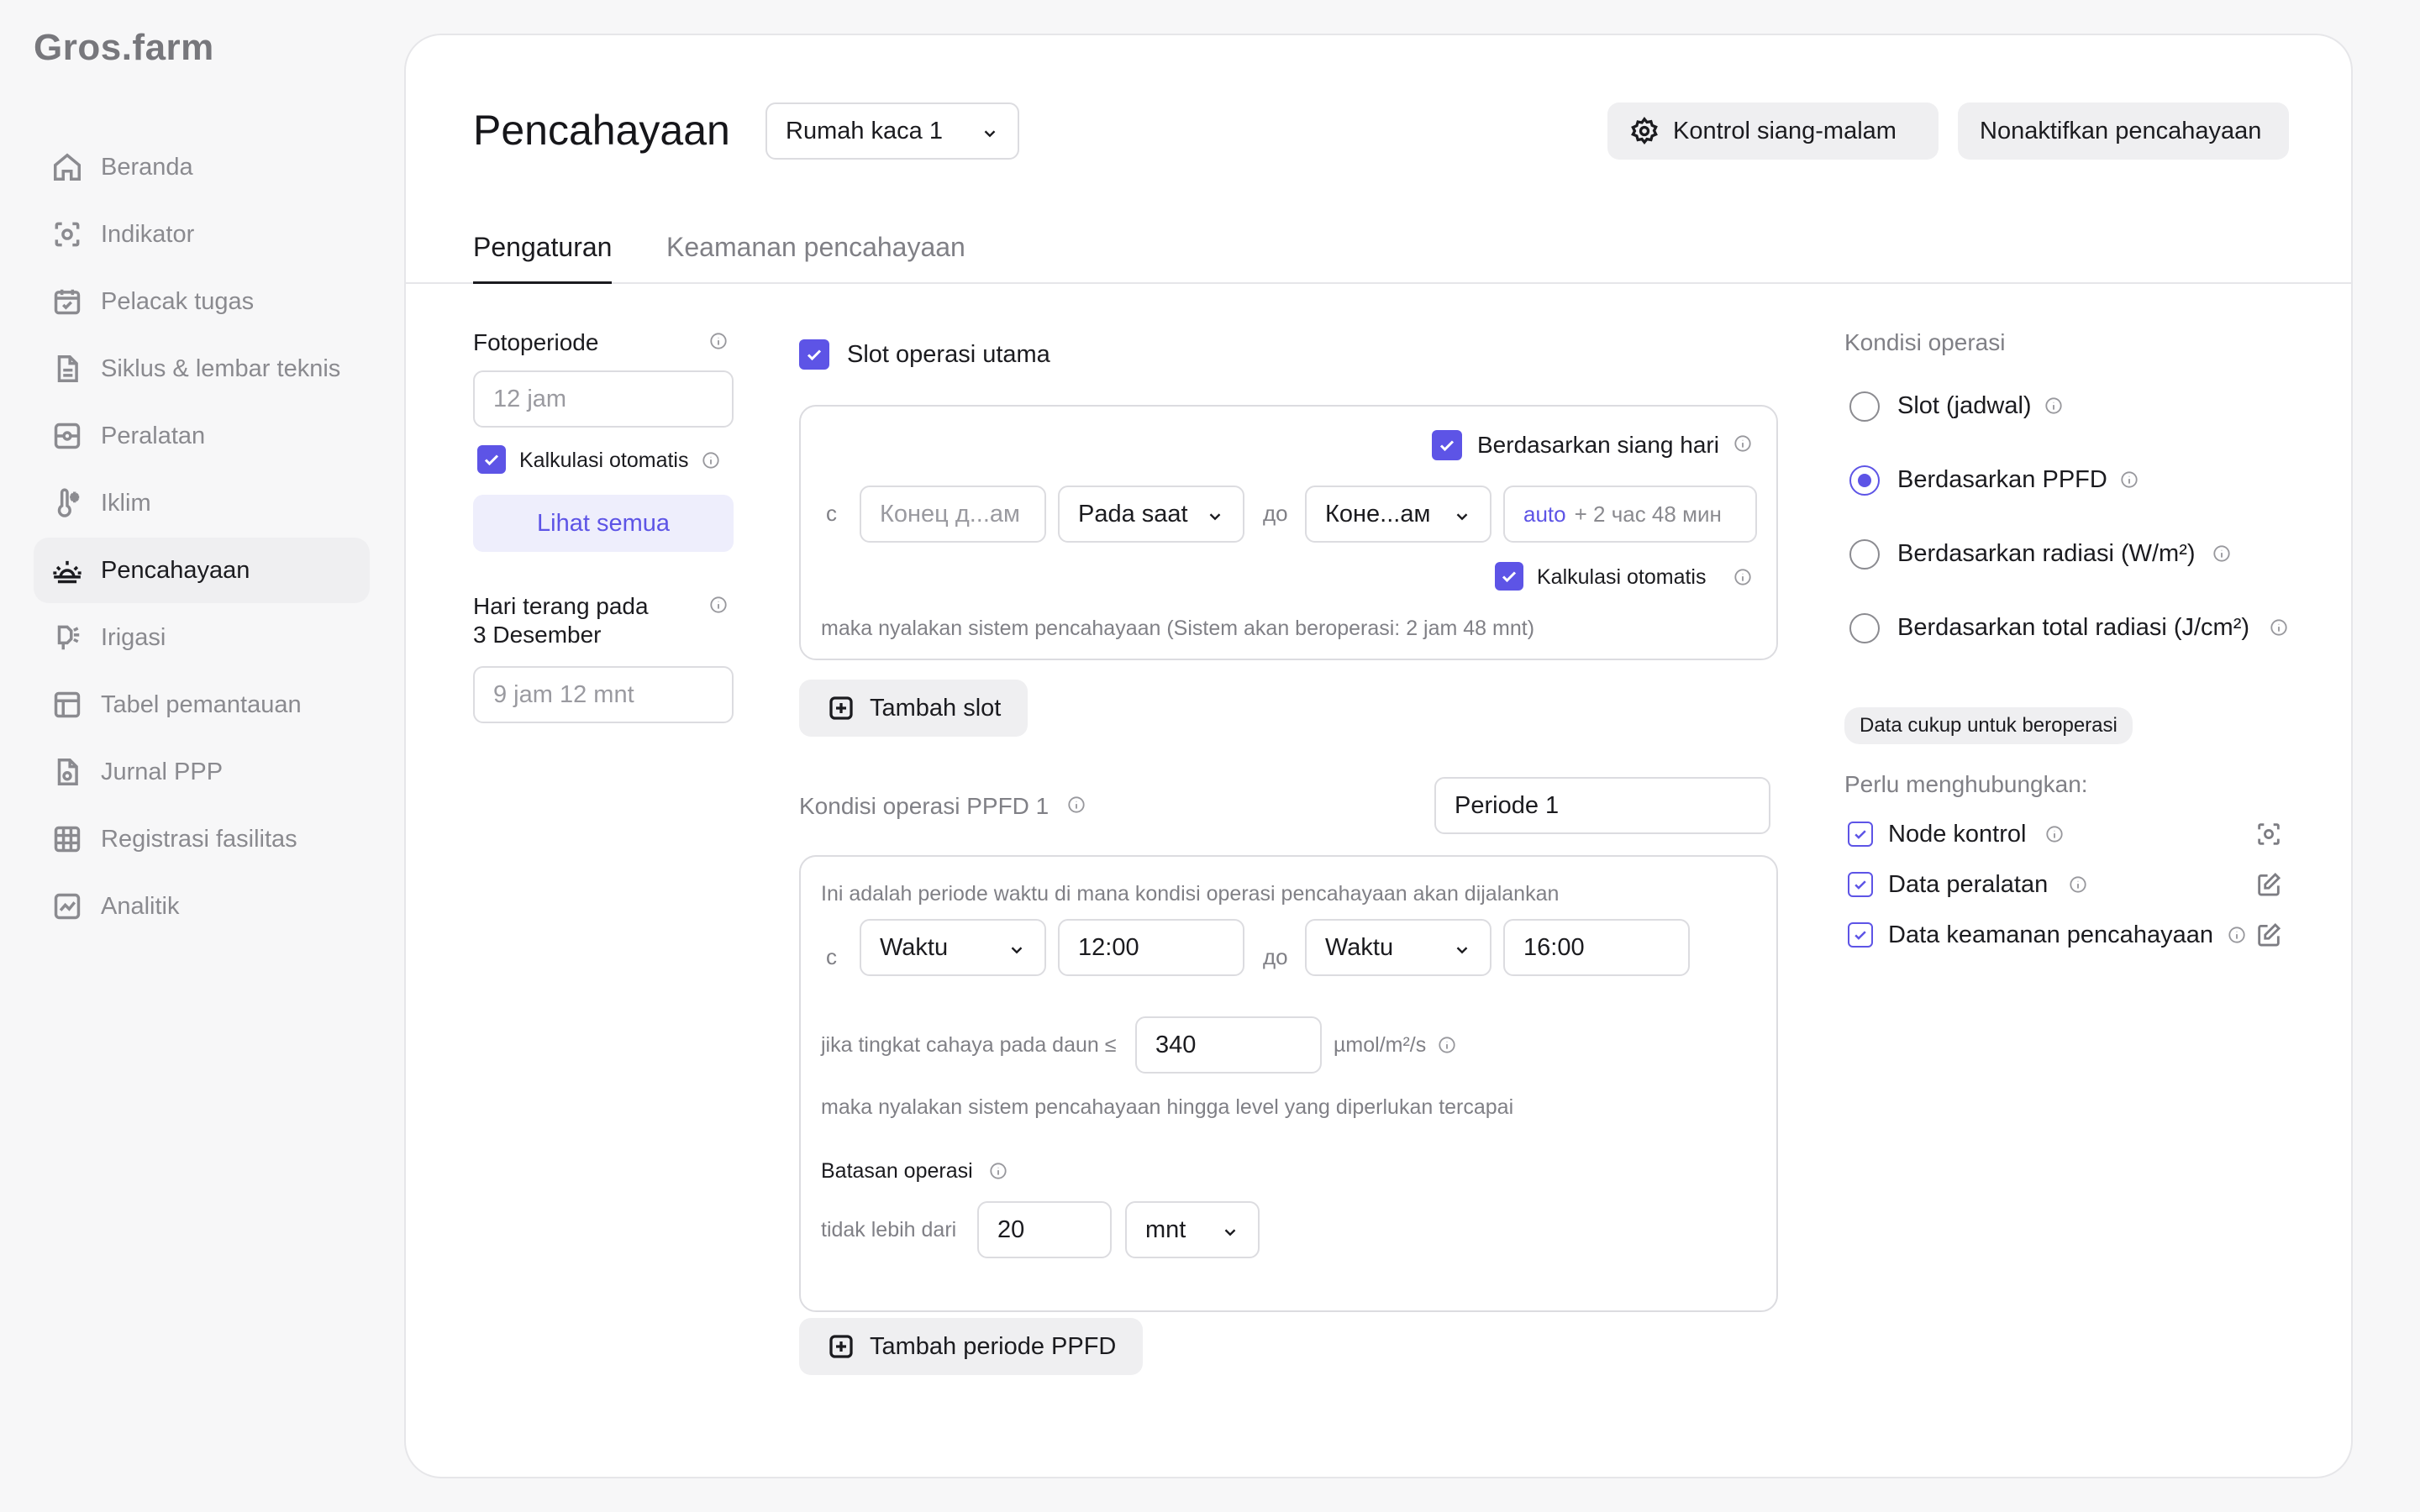 The height and width of the screenshot is (1512, 2420). Describe the element at coordinates (1773, 131) in the screenshot. I see `daynight-control-button: Kontrol siang-malam` at that location.